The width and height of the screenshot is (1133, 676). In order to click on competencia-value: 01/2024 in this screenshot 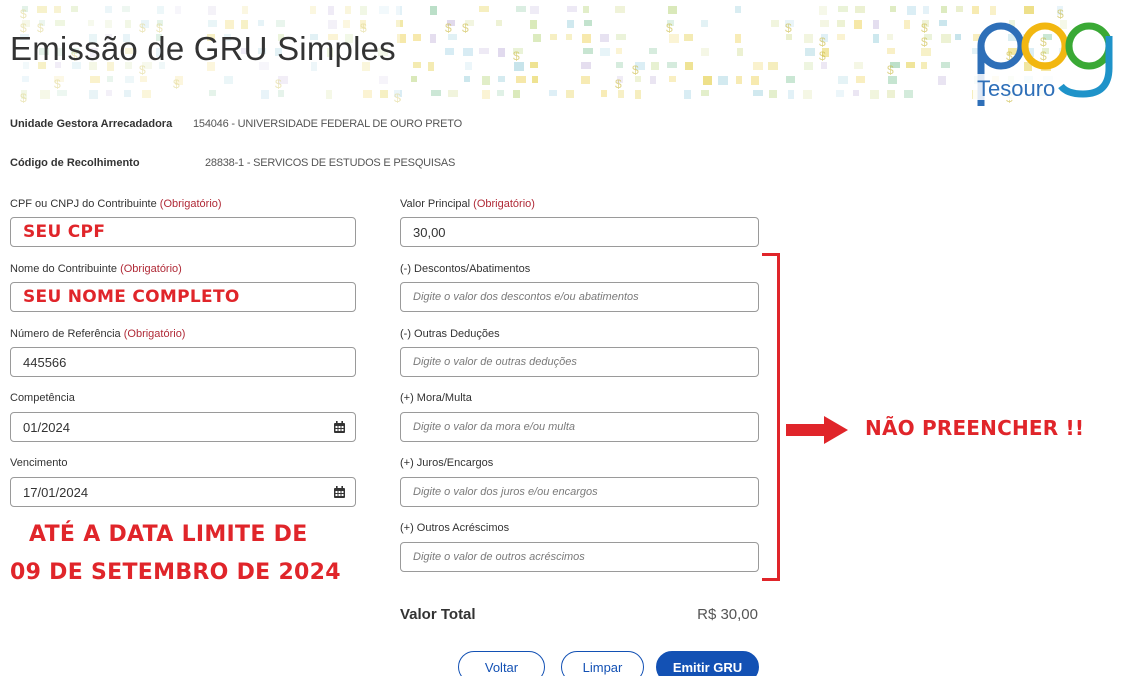, I will do `click(46, 427)`.